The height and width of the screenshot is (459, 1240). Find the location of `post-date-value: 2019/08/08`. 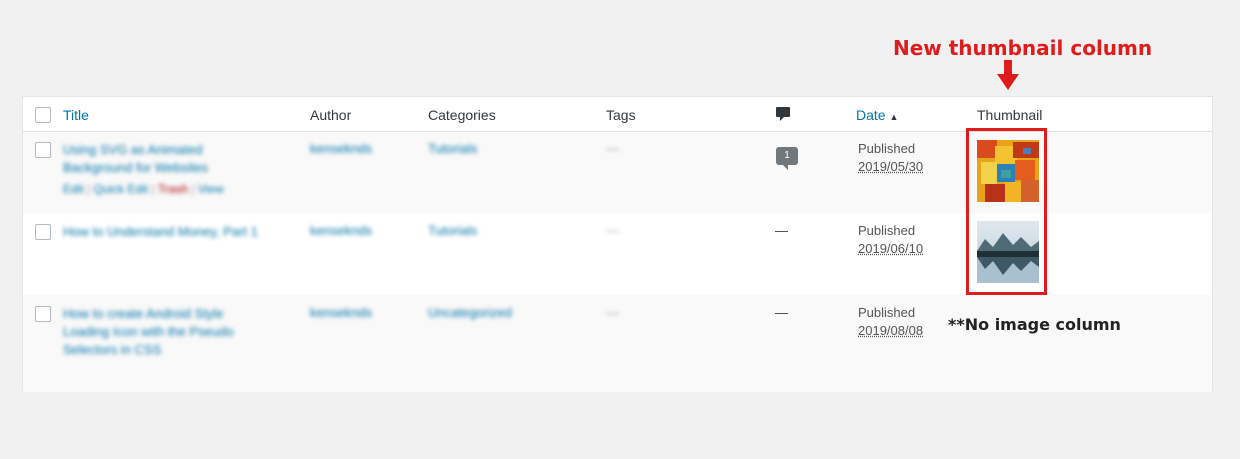

post-date-value: 2019/08/08 is located at coordinates (891, 330).